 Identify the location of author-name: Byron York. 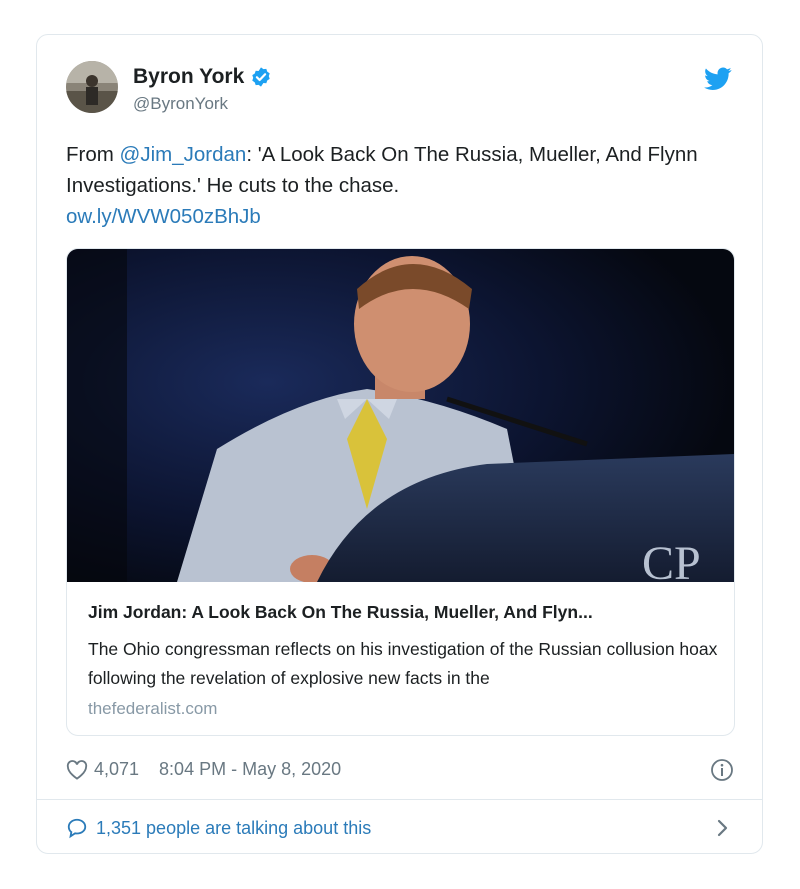
(188, 77).